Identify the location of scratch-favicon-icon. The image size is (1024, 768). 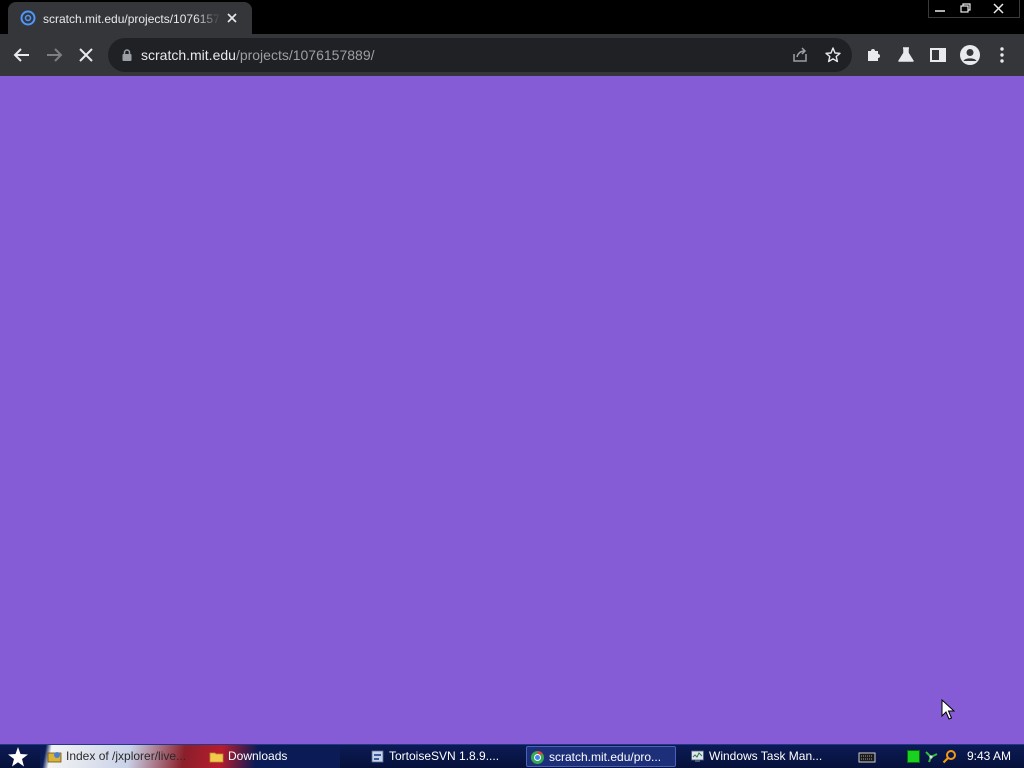
(28, 18).